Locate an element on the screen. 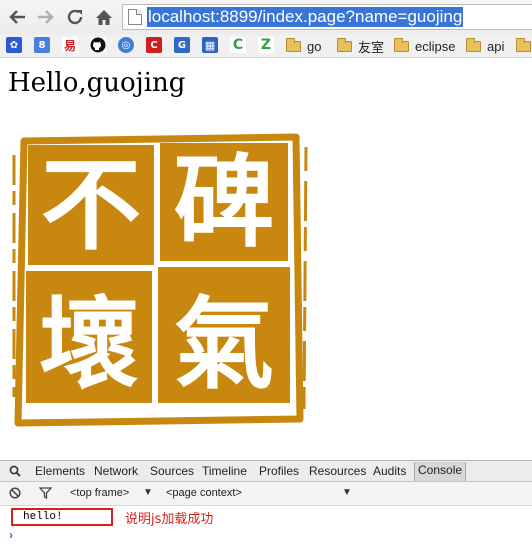 The height and width of the screenshot is (545, 532). bookmarks-bar: ✿ 8 易 ◎ C G ▦ C Z go 友室 eclipse api is located at coordinates (266, 46).